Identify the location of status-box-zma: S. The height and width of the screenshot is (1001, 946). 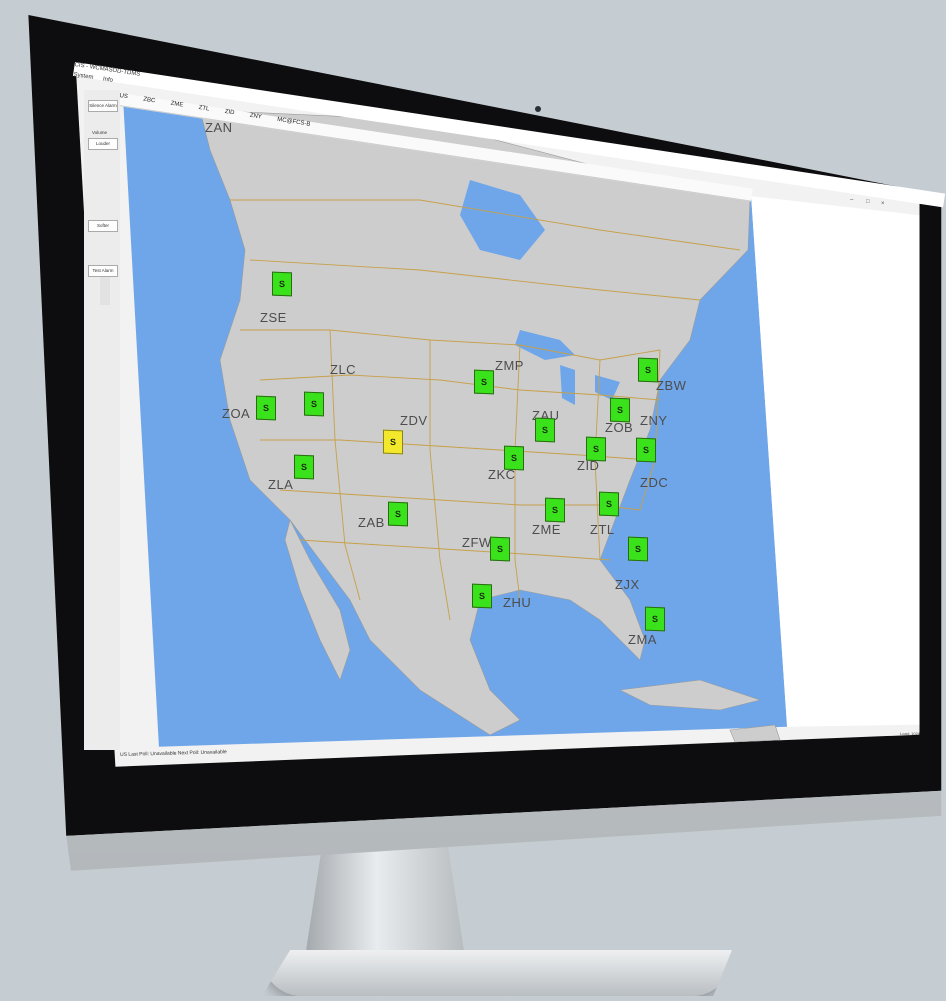
(655, 619).